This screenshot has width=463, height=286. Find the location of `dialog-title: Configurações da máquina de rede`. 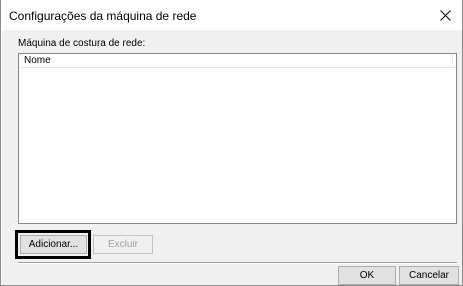

dialog-title: Configurações da máquina de rede is located at coordinates (103, 16).